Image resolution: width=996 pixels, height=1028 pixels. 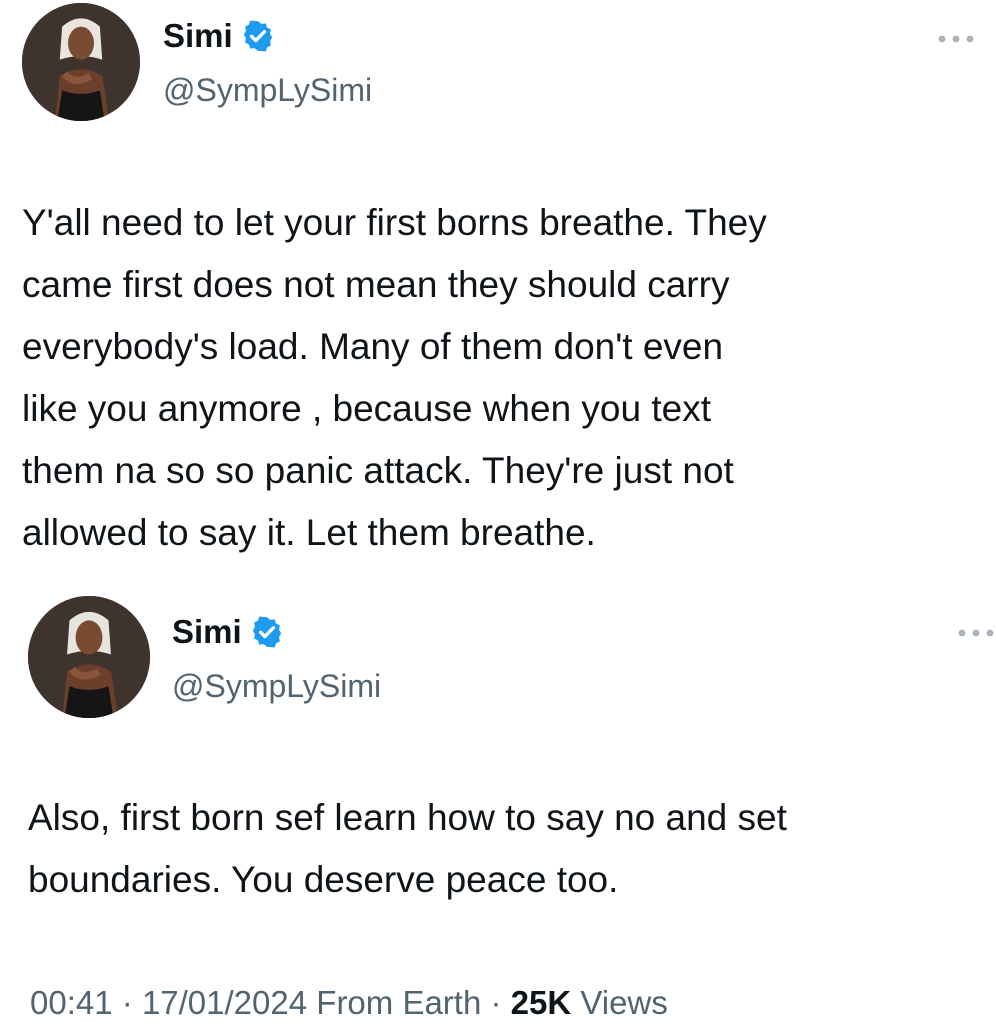 I want to click on tweet-time: 00:41, so click(x=71, y=1002).